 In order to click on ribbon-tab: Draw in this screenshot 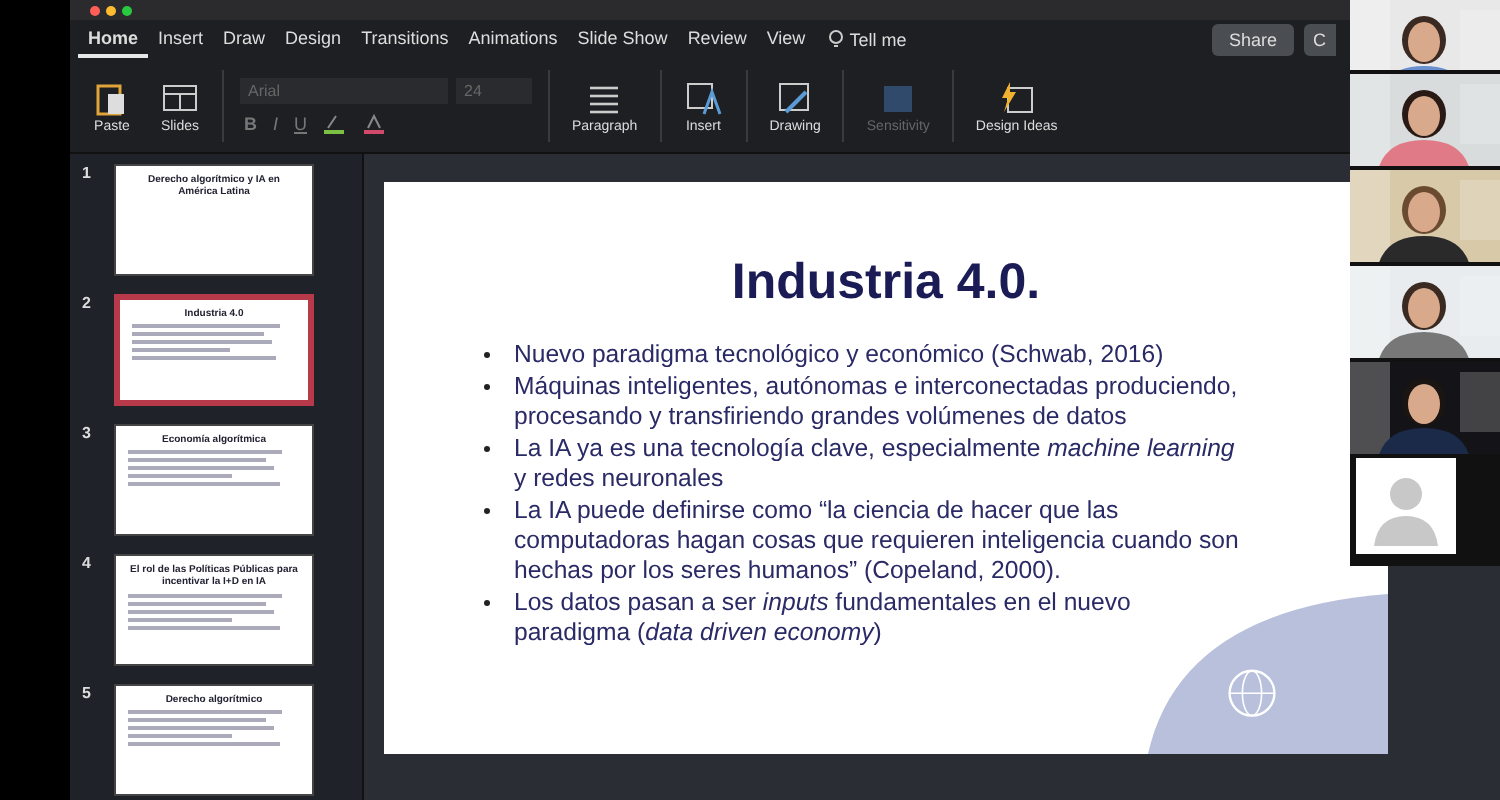, I will do `click(244, 40)`.